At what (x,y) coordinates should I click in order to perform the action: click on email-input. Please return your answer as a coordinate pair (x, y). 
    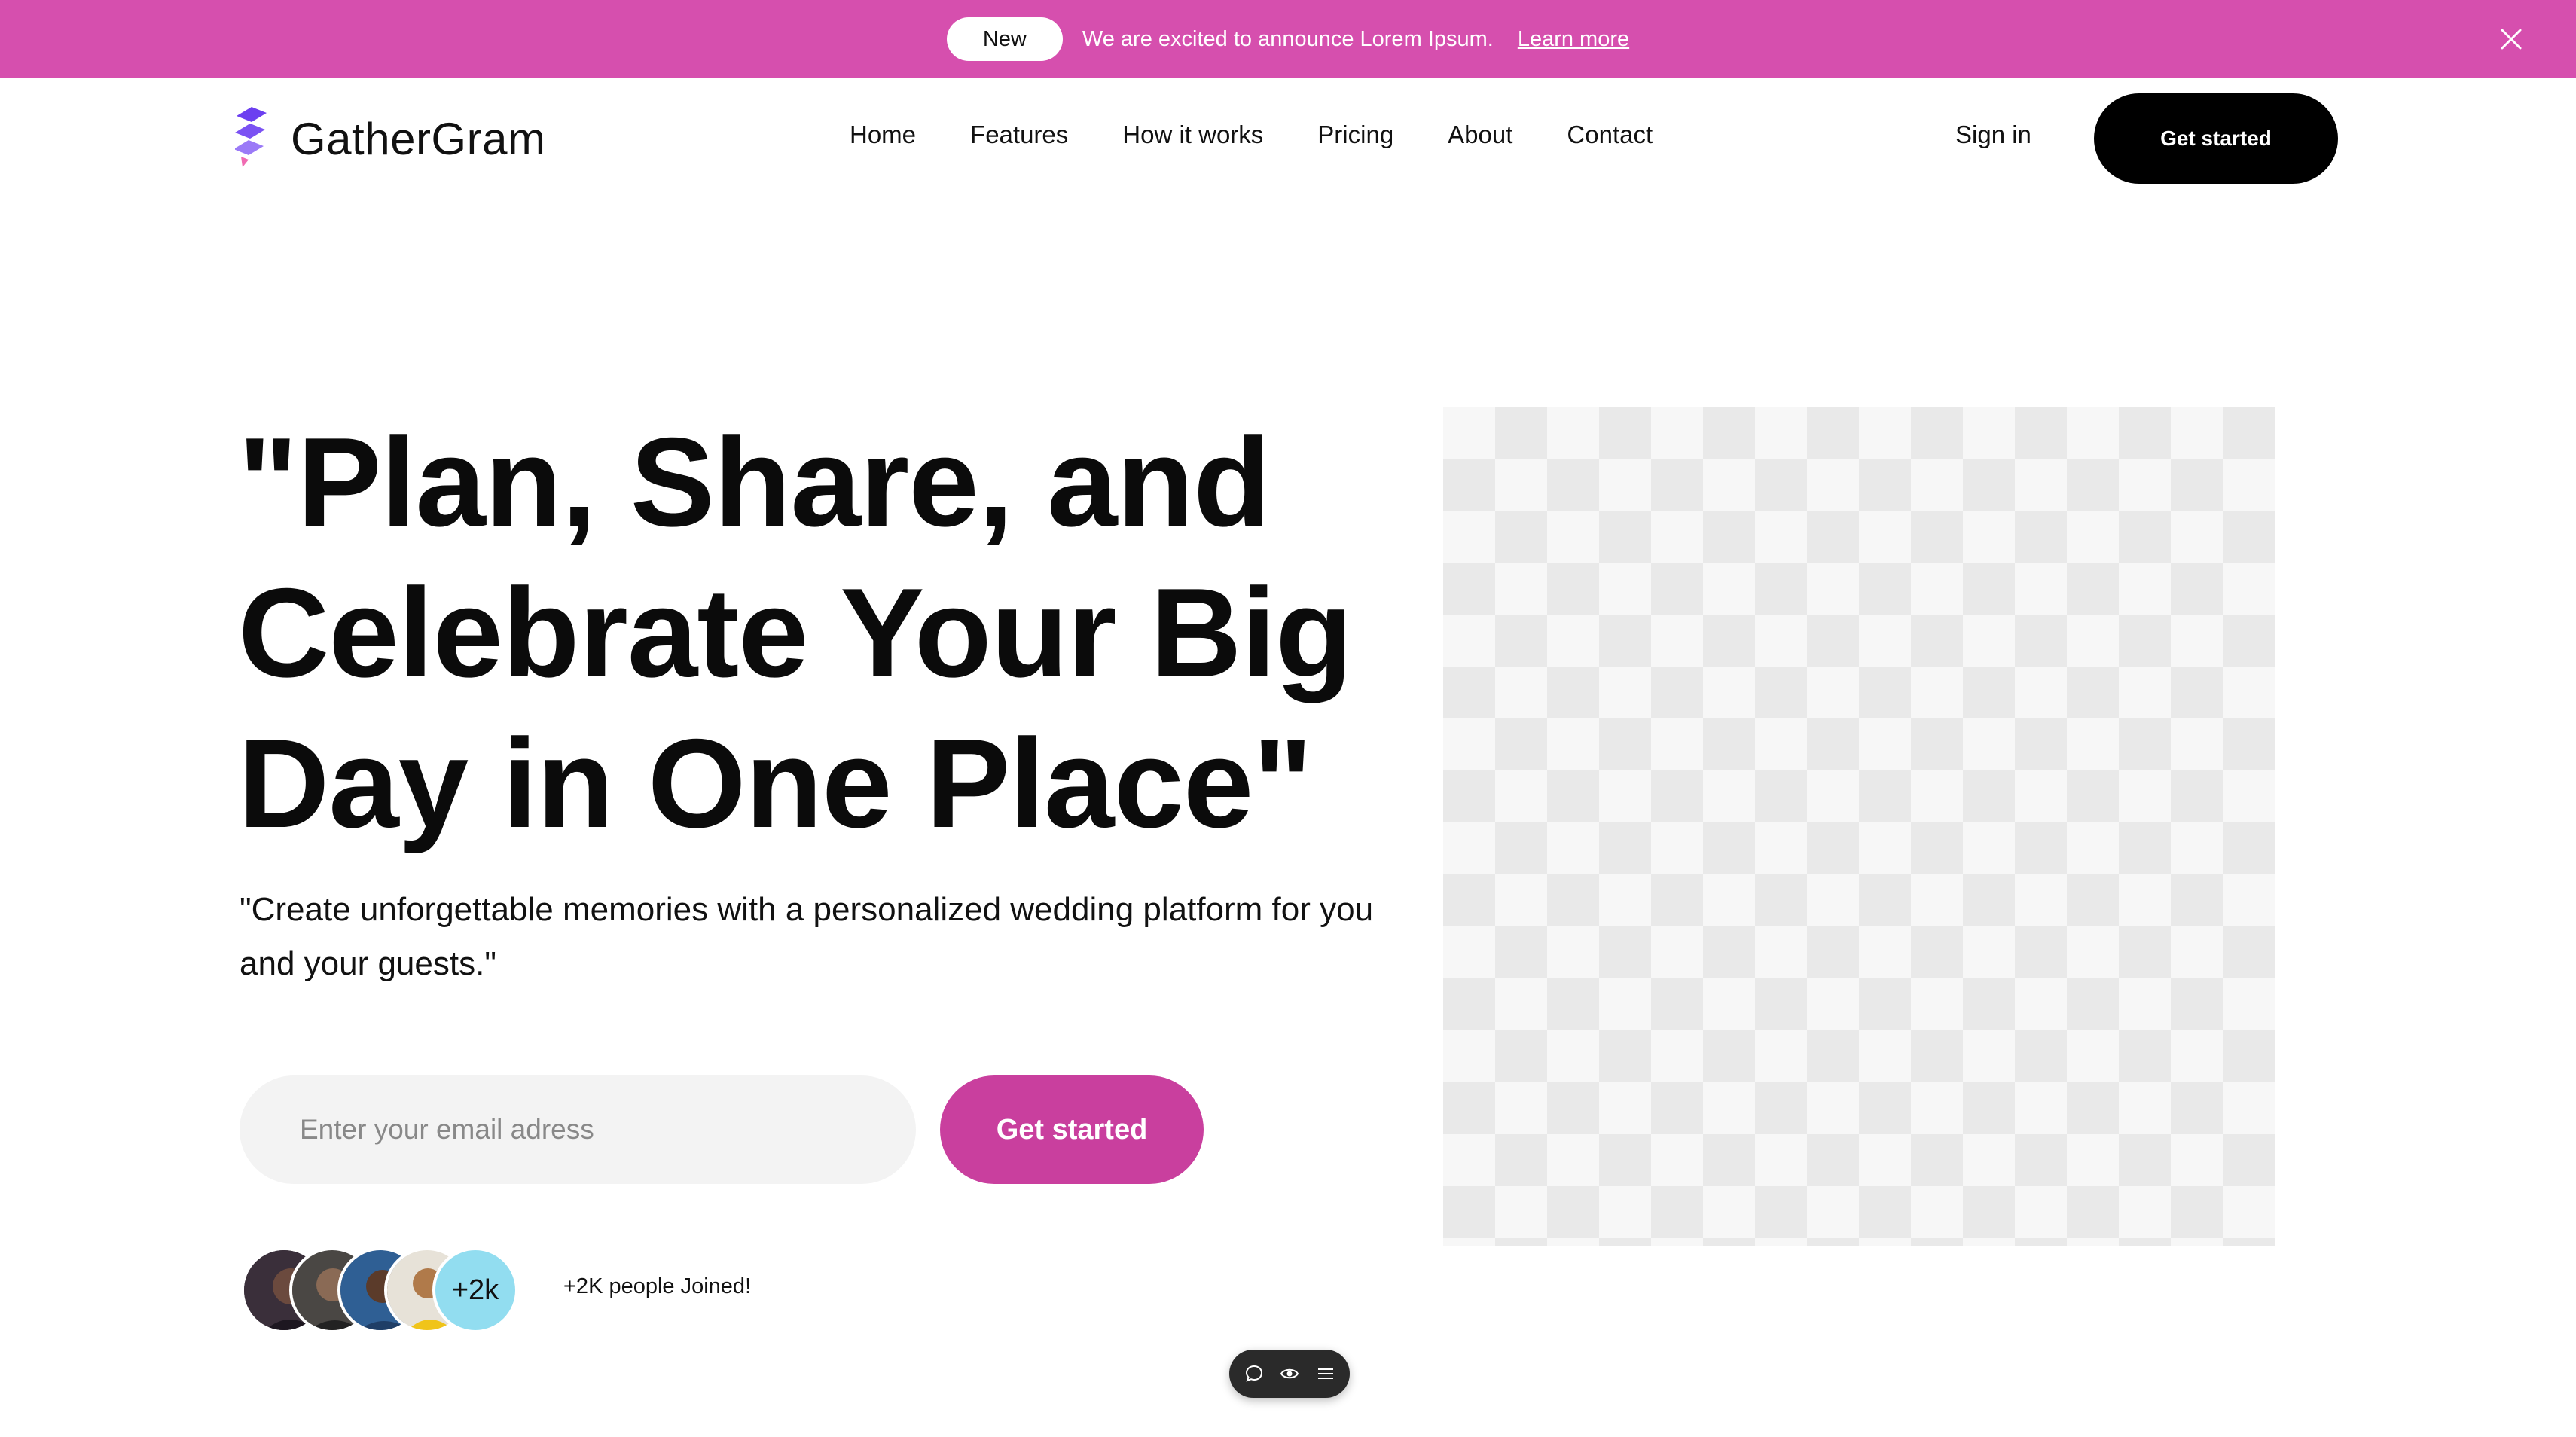
    Looking at the image, I should click on (578, 1129).